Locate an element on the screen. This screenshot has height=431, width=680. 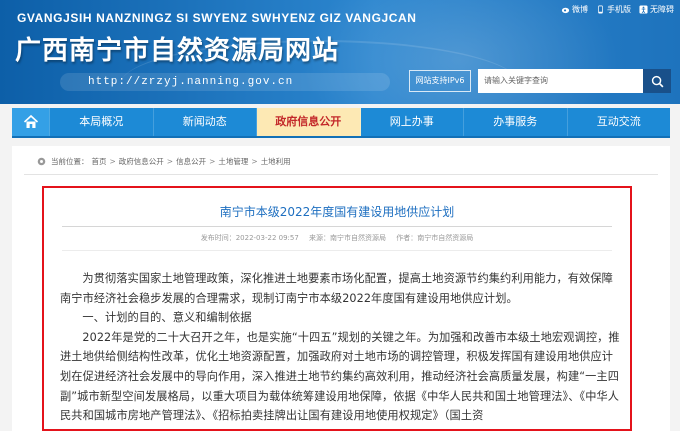
breadcrumb-land-management: 土地管理 is located at coordinates (233, 161).